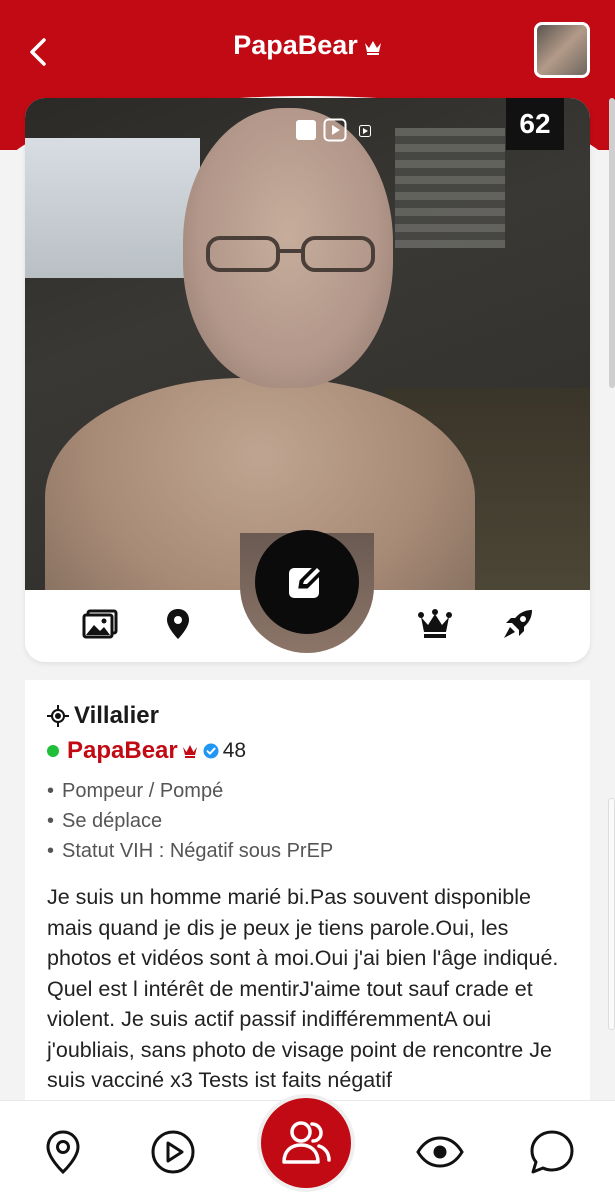  I want to click on images-icon, so click(100, 624).